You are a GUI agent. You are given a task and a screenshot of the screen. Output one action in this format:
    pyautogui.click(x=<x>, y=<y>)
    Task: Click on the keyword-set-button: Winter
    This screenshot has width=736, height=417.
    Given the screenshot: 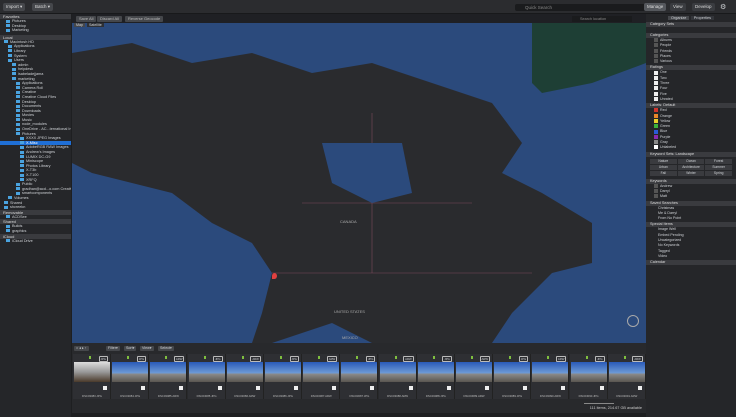 What is the action you would take?
    pyautogui.click(x=691, y=173)
    